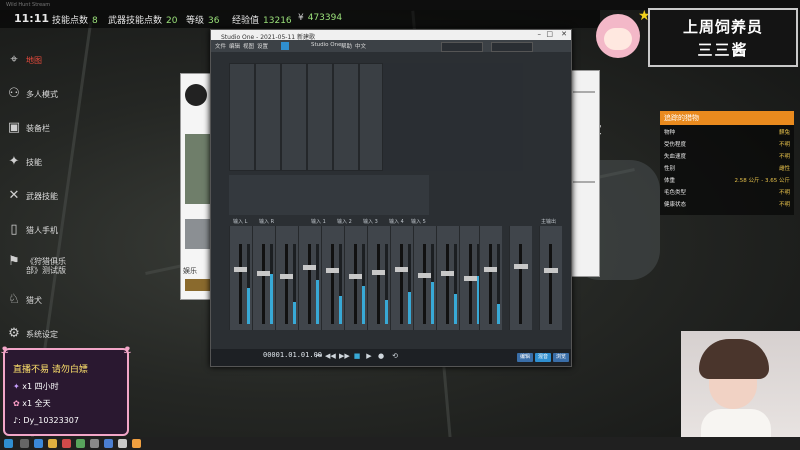  I want to click on skills-icon: ✦, so click(14, 161).